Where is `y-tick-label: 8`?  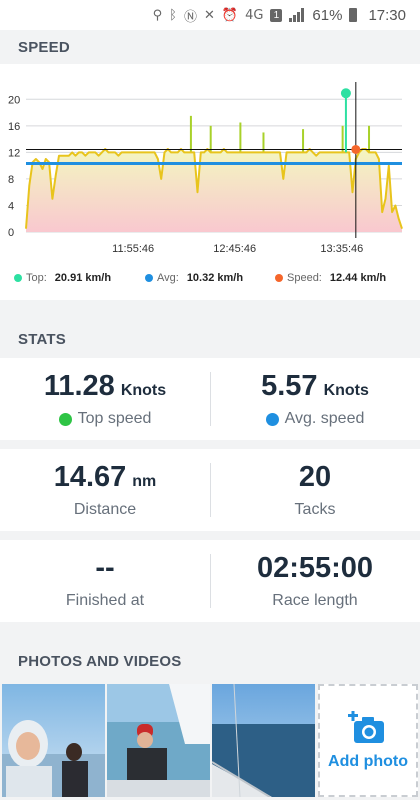
y-tick-label: 8 is located at coordinates (11, 180).